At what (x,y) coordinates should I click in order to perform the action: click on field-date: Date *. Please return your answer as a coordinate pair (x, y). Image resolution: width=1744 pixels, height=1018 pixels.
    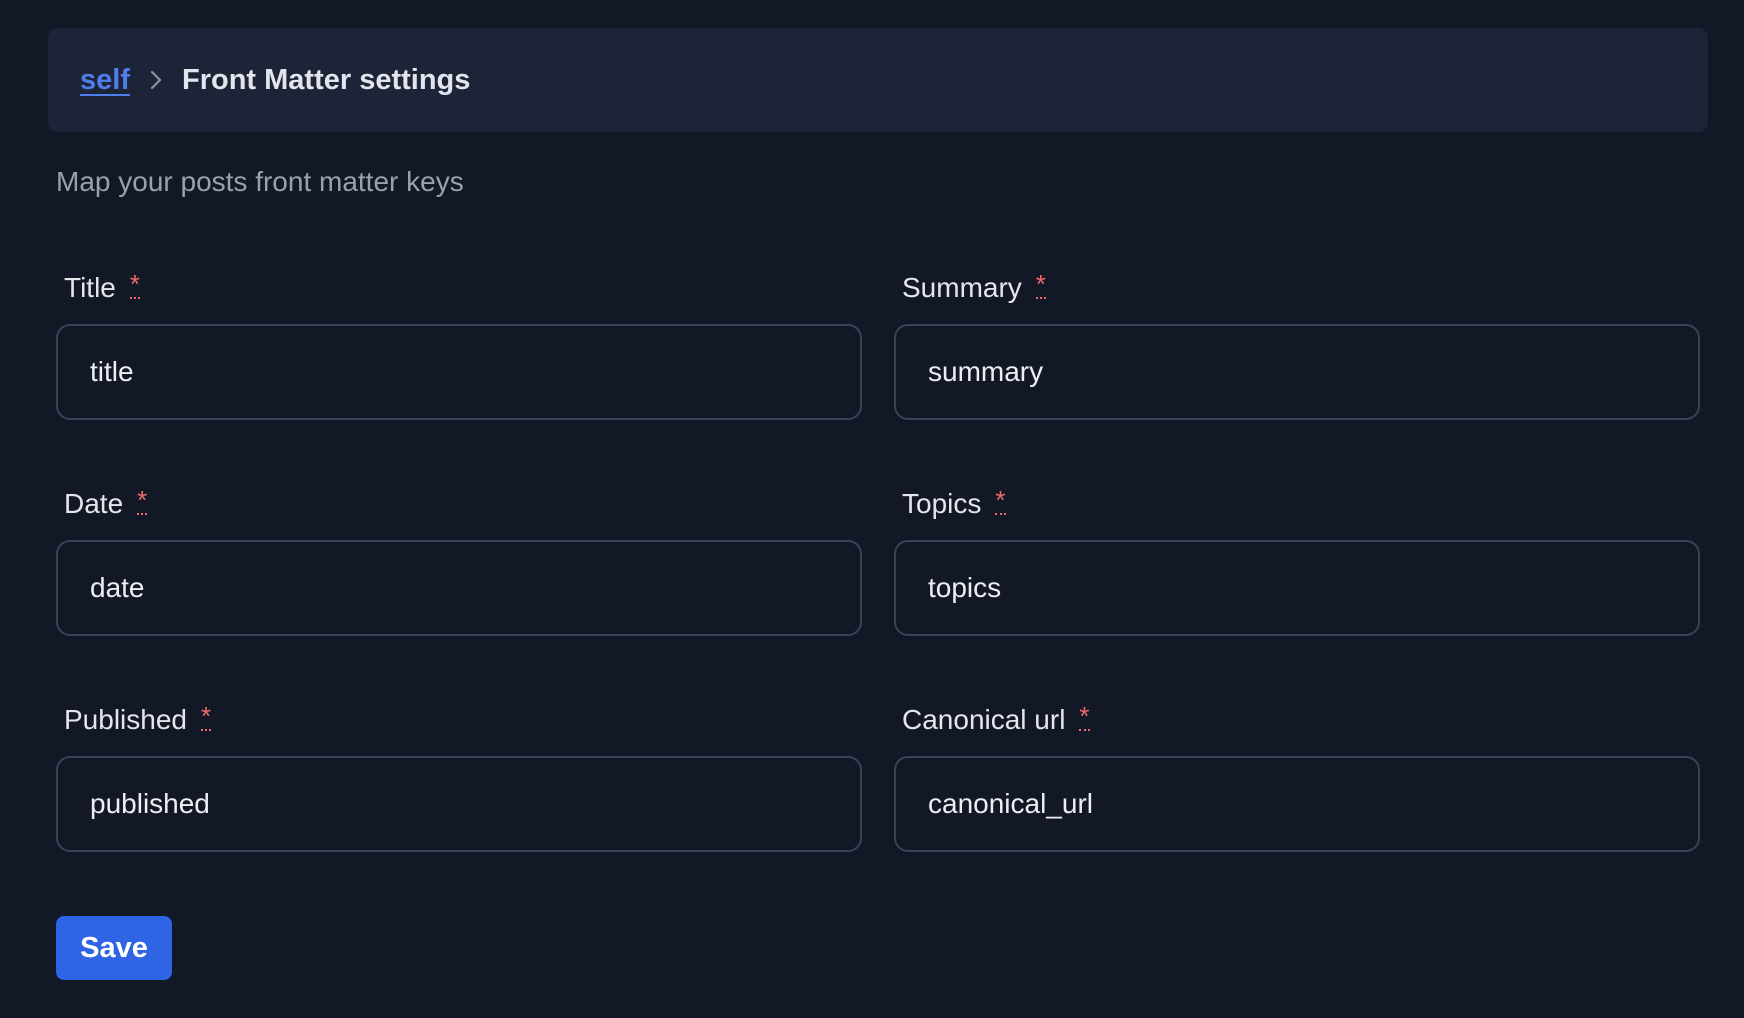
    Looking at the image, I should click on (459, 560).